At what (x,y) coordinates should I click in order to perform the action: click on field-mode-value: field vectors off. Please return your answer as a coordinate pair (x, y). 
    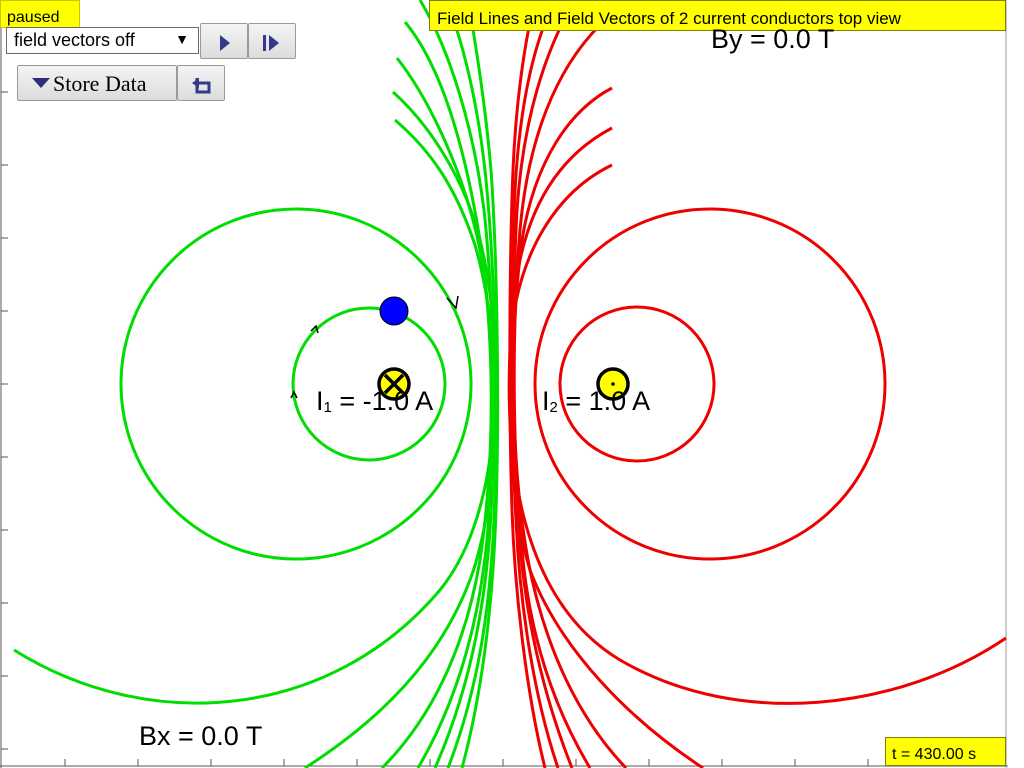
    Looking at the image, I should click on (74, 40).